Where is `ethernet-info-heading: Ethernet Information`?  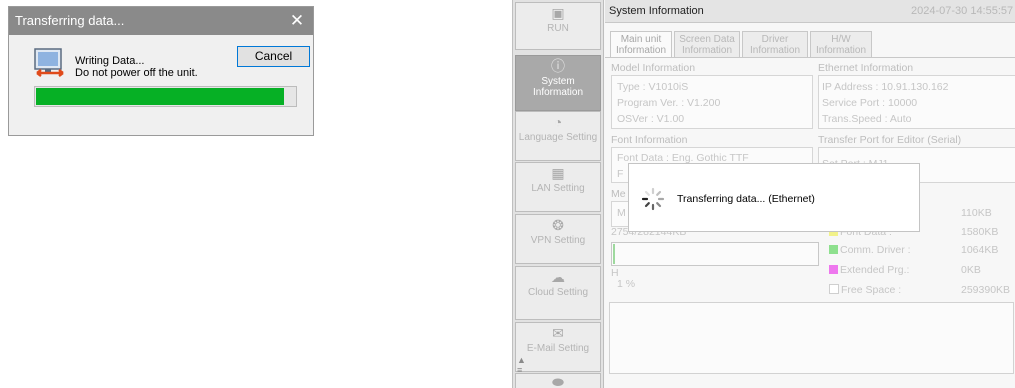
ethernet-info-heading: Ethernet Information is located at coordinates (866, 68).